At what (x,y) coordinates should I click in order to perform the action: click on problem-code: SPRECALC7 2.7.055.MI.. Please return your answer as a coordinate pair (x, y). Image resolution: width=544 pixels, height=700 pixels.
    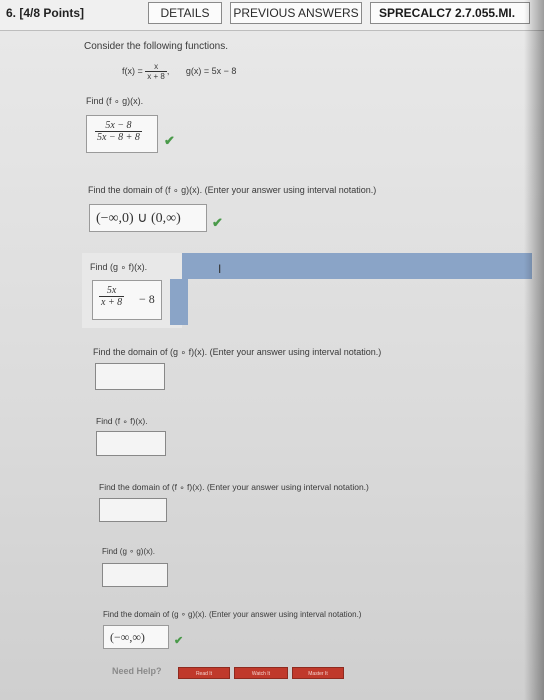
    Looking at the image, I should click on (450, 13).